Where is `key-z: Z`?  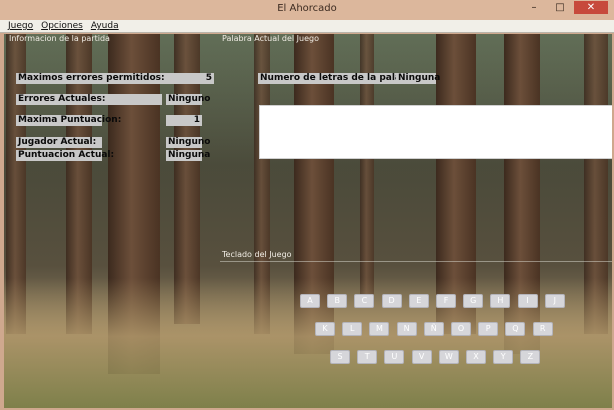
key-z: Z is located at coordinates (530, 357).